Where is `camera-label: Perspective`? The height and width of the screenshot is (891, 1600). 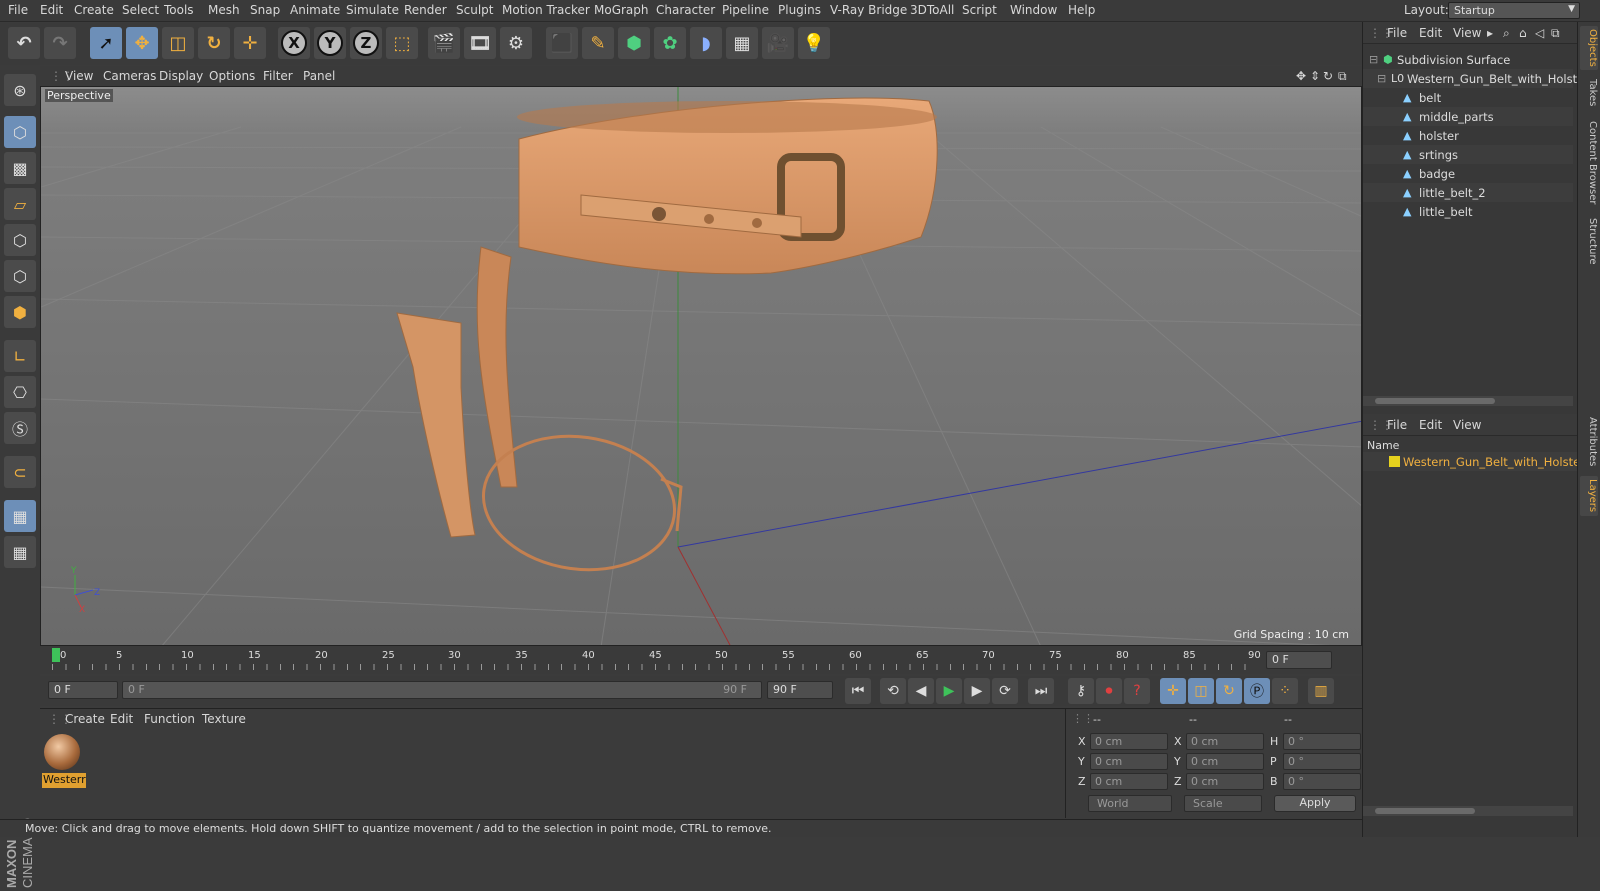
camera-label: Perspective is located at coordinates (79, 95).